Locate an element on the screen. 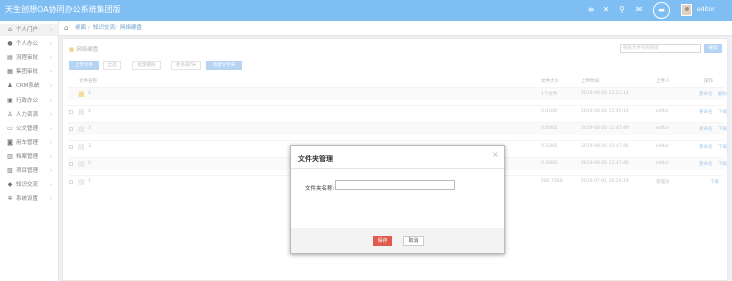 This screenshot has width=732, height=281. modal-footer: 保存 取消 is located at coordinates (397, 240).